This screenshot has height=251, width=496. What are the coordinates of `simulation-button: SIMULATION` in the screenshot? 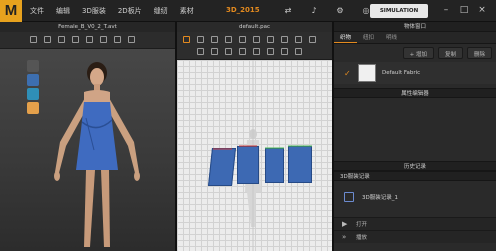 It's located at (399, 11).